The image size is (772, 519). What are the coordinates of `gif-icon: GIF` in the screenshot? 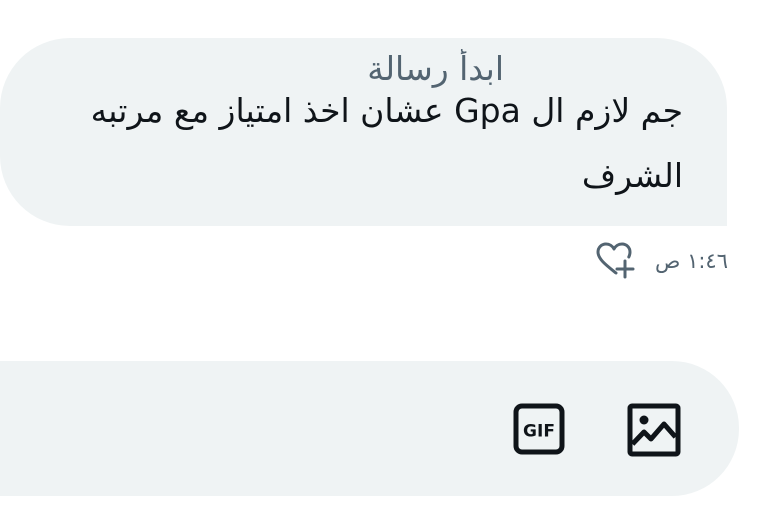 It's located at (539, 429).